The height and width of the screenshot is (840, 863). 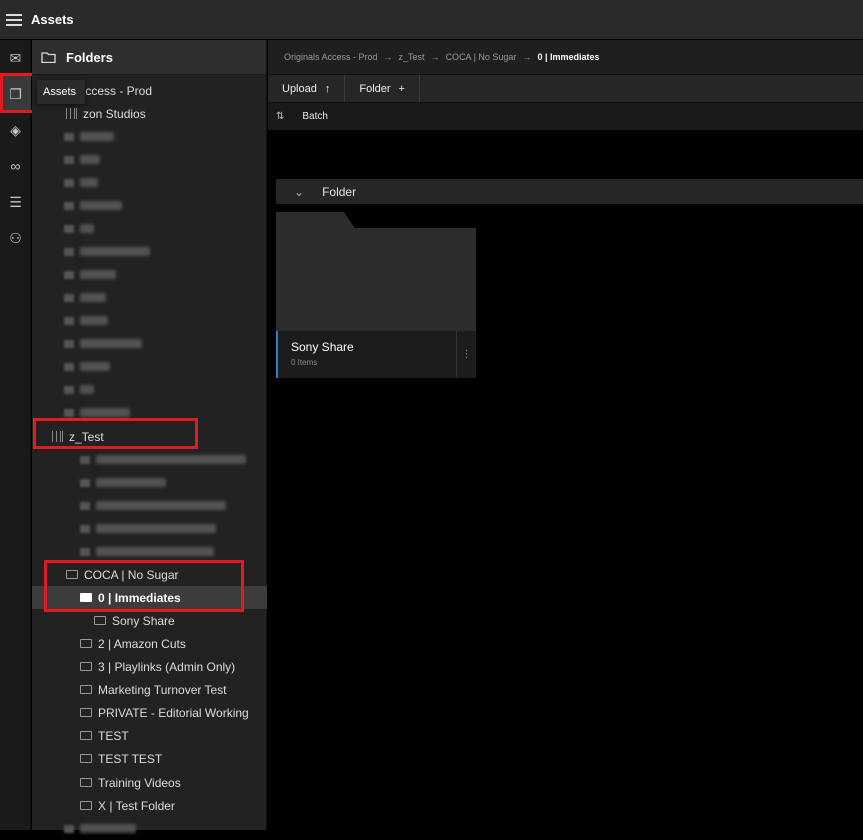 I want to click on rail-button-users: ⚇, so click(x=15, y=238).